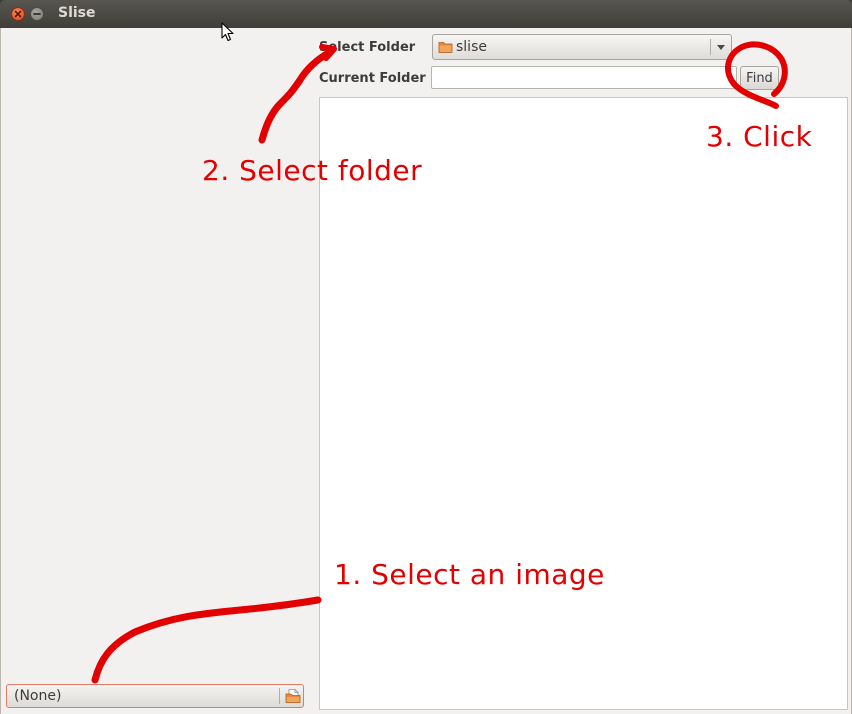  What do you see at coordinates (293, 696) in the screenshot?
I see `document-open-icon` at bounding box center [293, 696].